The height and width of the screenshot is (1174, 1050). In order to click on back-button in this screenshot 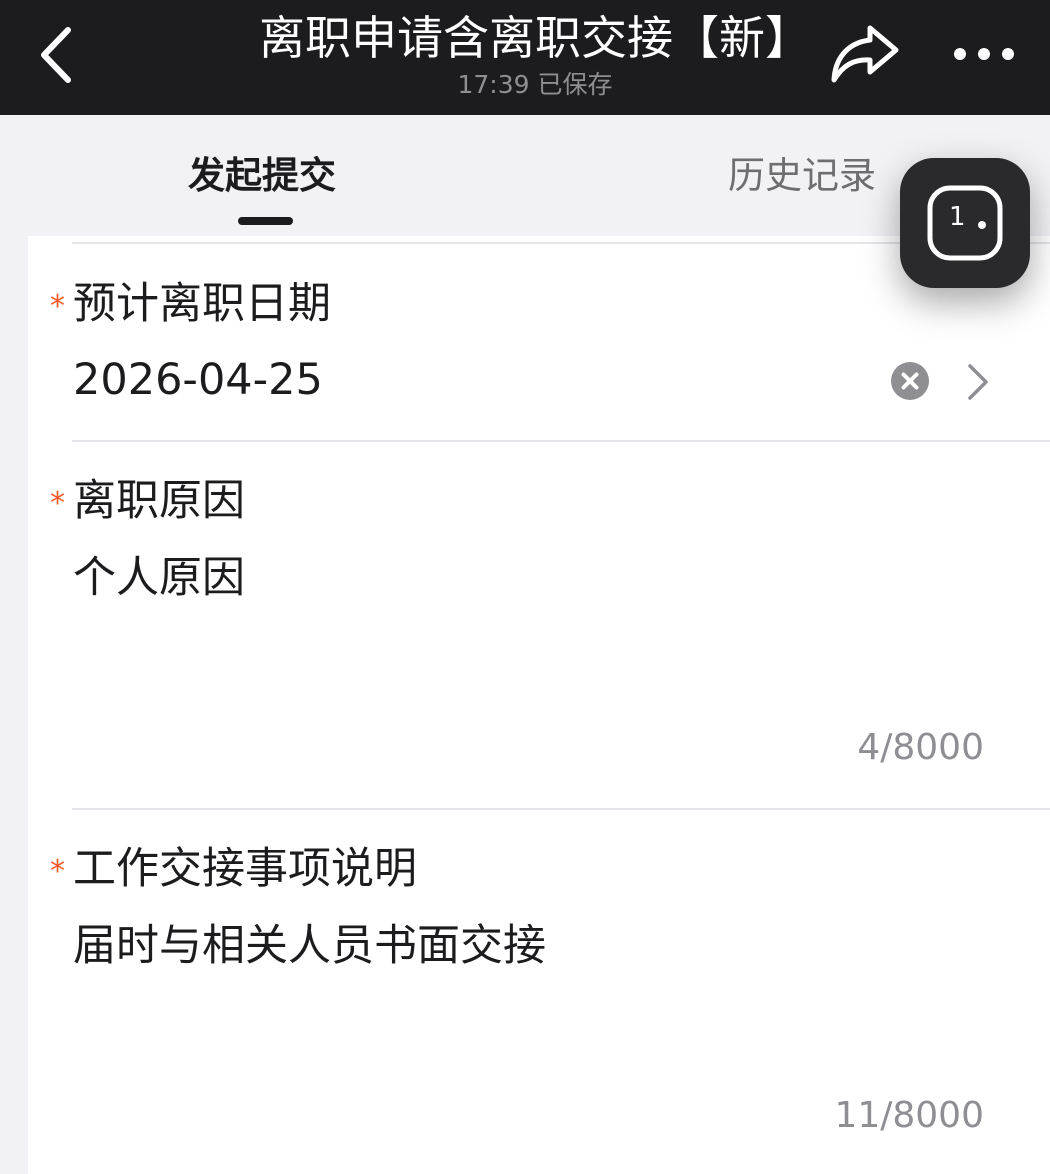, I will do `click(56, 55)`.